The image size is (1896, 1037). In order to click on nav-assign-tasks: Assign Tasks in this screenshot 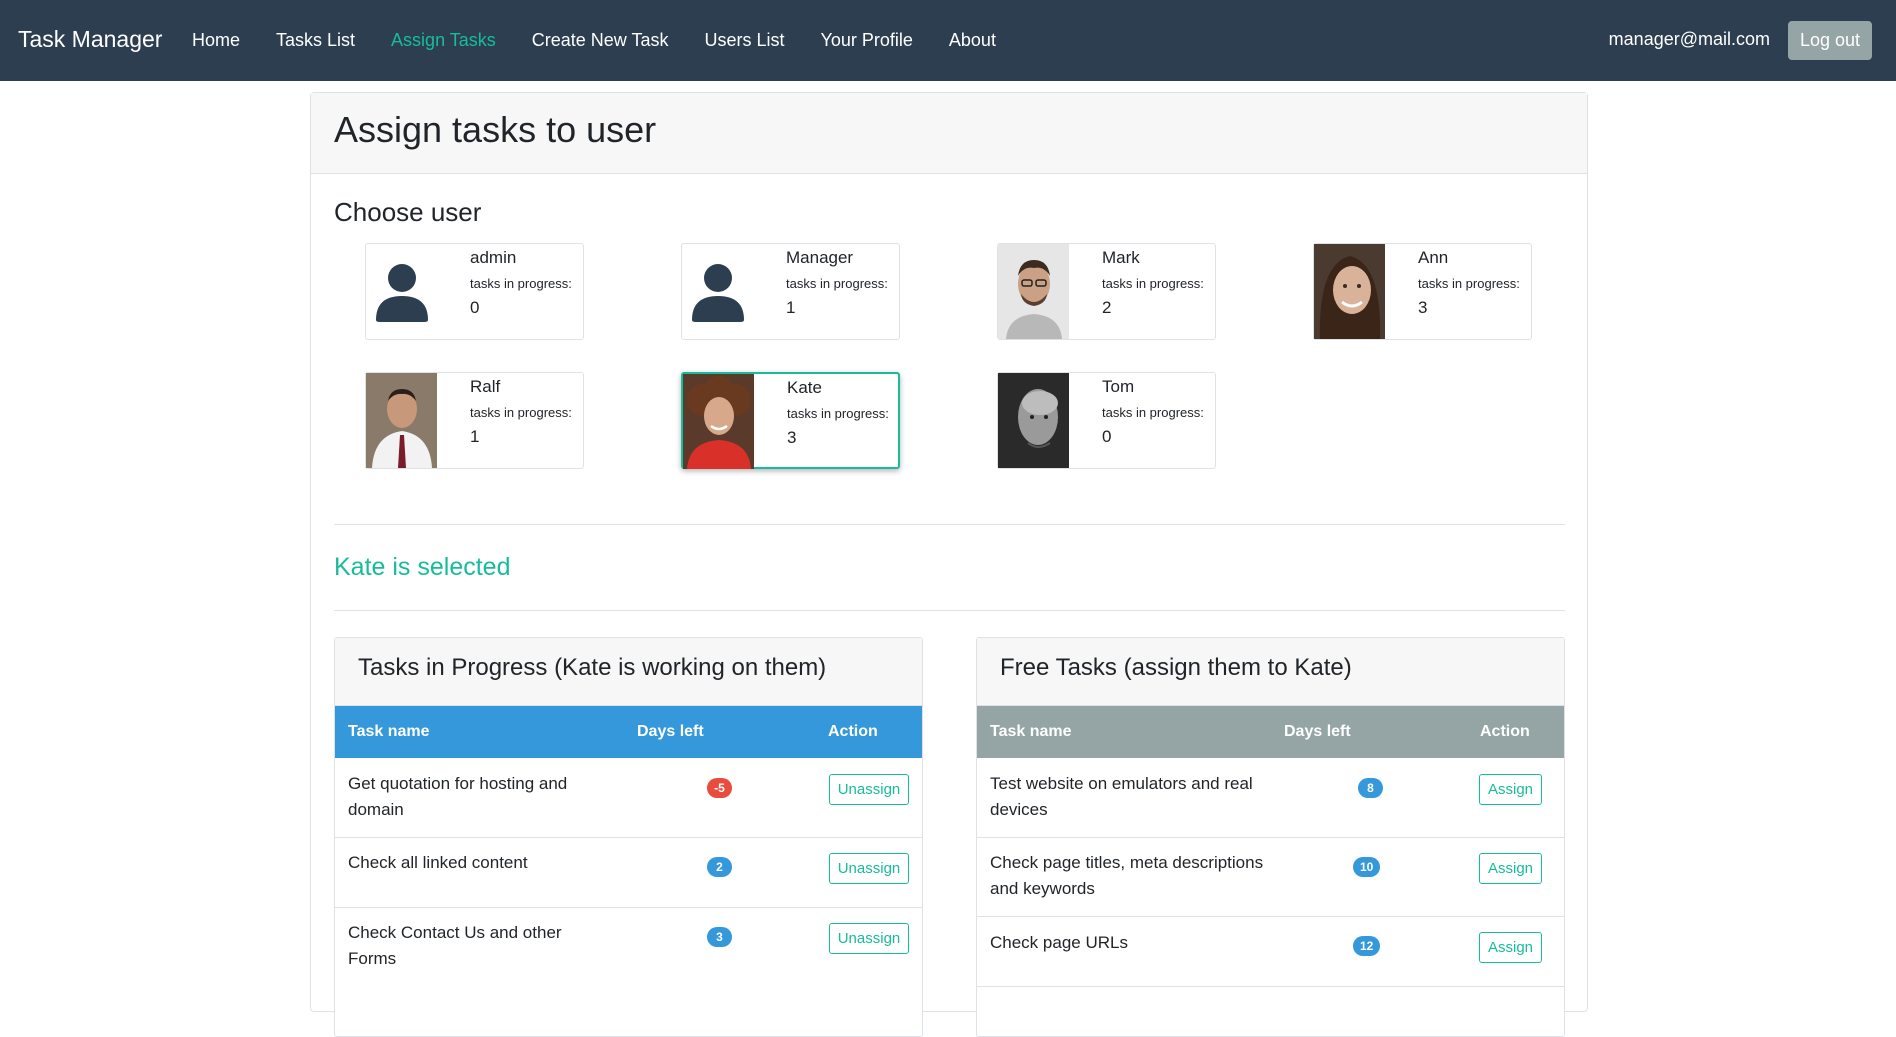, I will do `click(443, 40)`.